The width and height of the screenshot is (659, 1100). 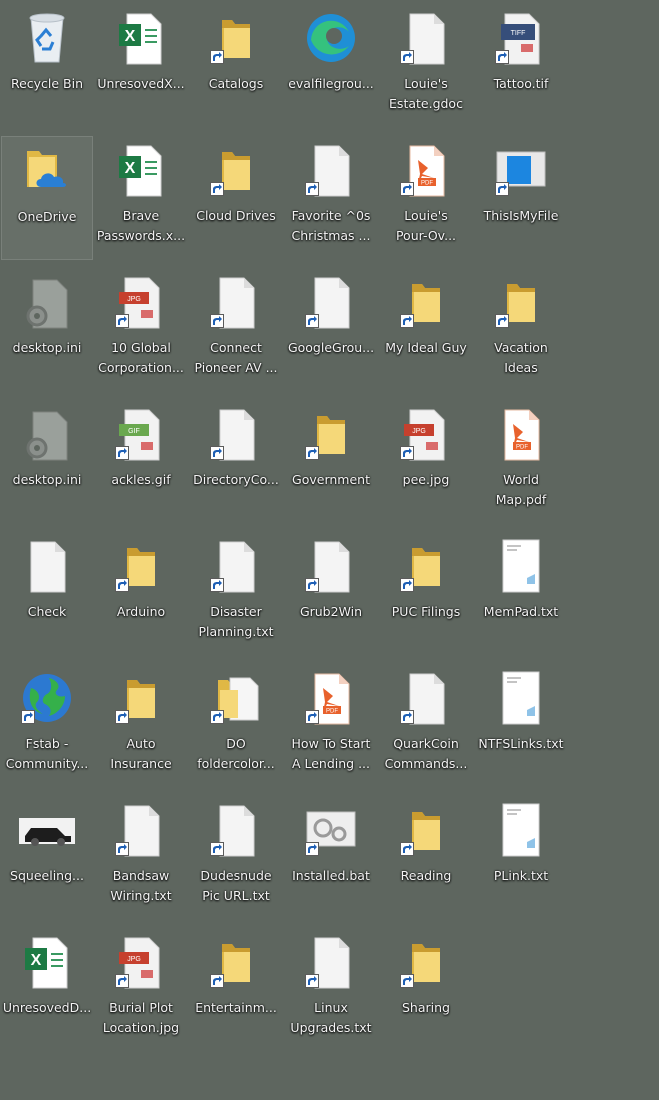 What do you see at coordinates (141, 858) in the screenshot?
I see `desktop-icon-bandsaw-wiring: Bandsaw Wiring.txt` at bounding box center [141, 858].